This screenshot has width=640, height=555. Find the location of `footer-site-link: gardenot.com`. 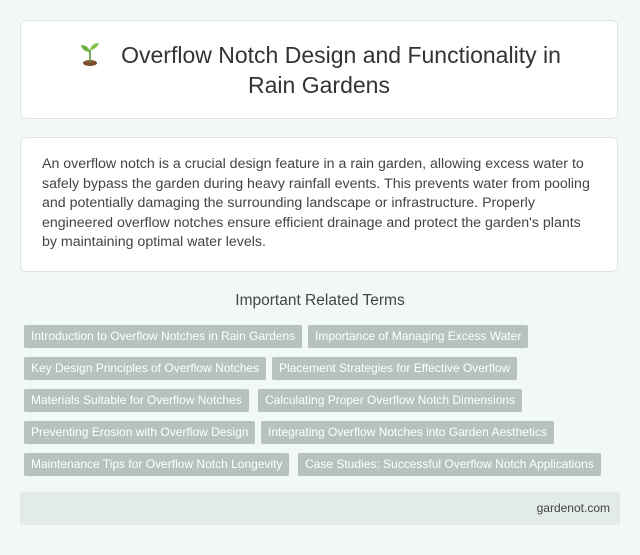

footer-site-link: gardenot.com is located at coordinates (573, 508).